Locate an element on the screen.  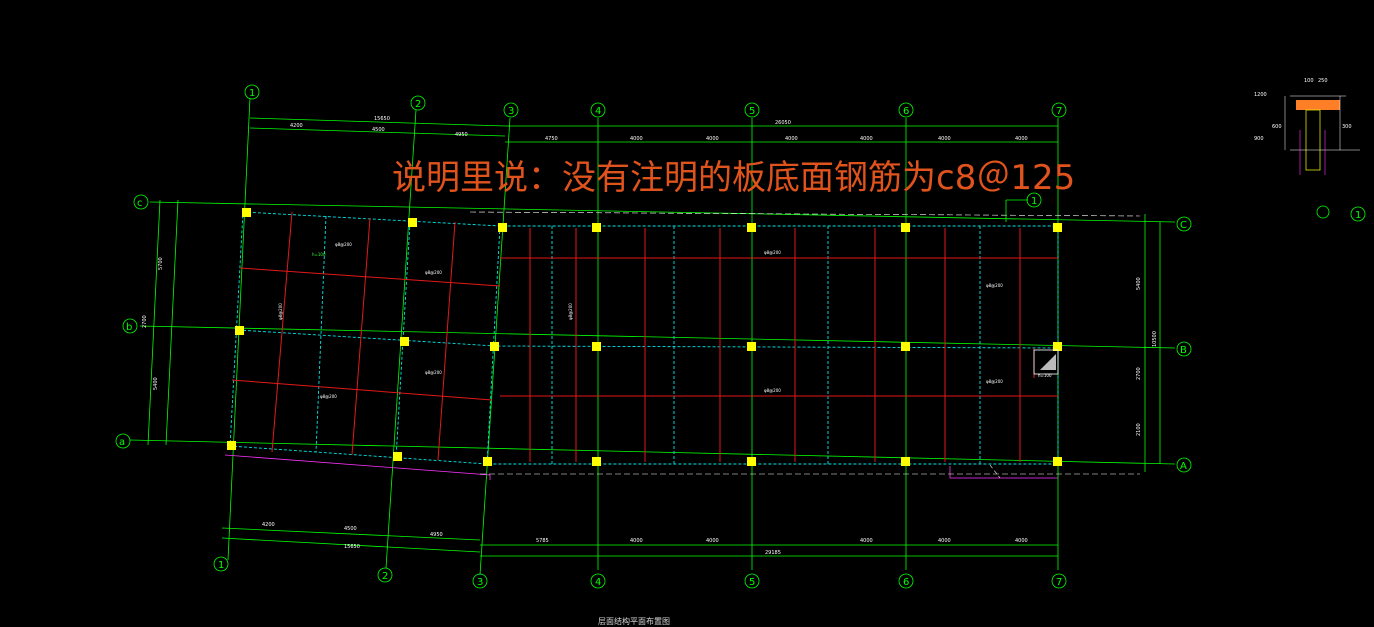
section-label: 100 is located at coordinates (1309, 81).